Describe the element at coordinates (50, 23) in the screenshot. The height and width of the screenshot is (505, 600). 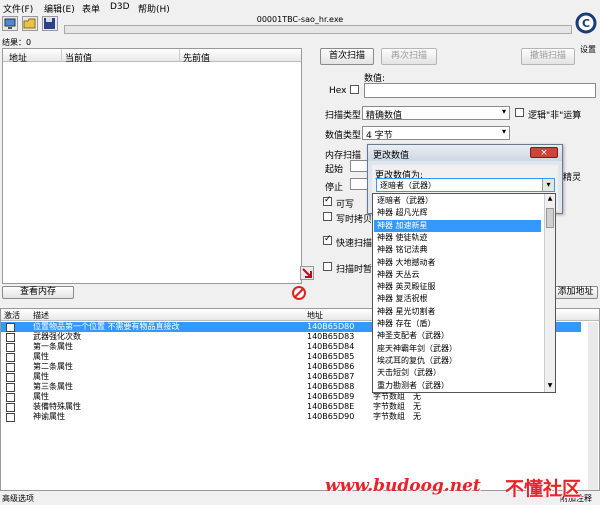
I see `save-button` at that location.